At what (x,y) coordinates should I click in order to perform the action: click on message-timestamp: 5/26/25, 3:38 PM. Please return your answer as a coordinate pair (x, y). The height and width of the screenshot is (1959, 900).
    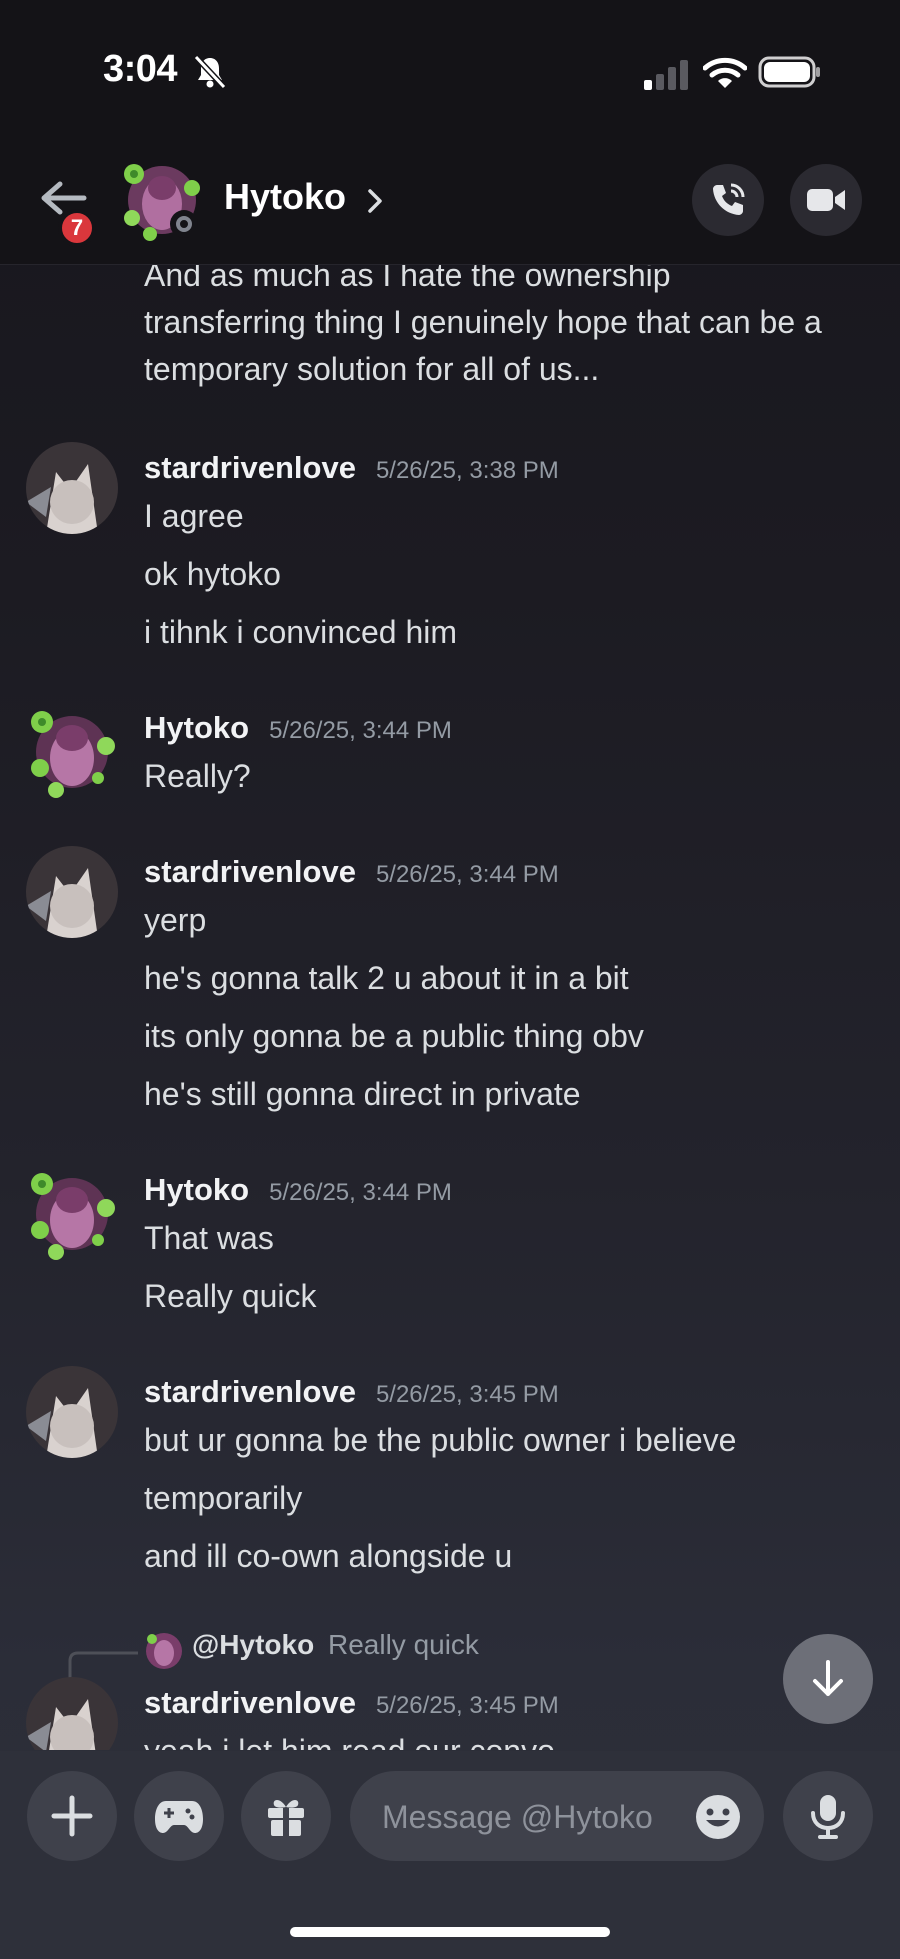
    Looking at the image, I should click on (467, 470).